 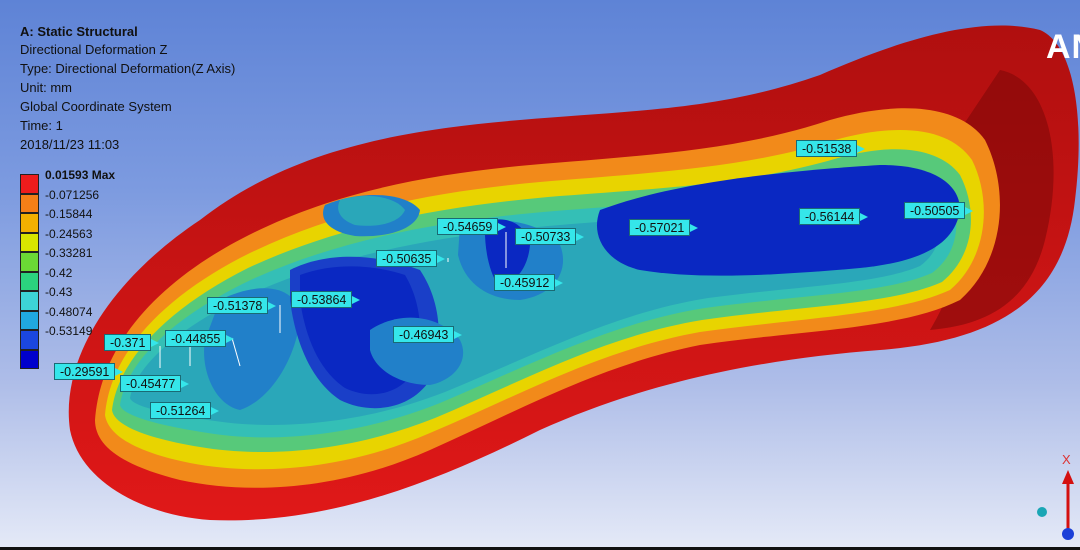 I want to click on result-time: Time: 1, so click(x=41, y=125).